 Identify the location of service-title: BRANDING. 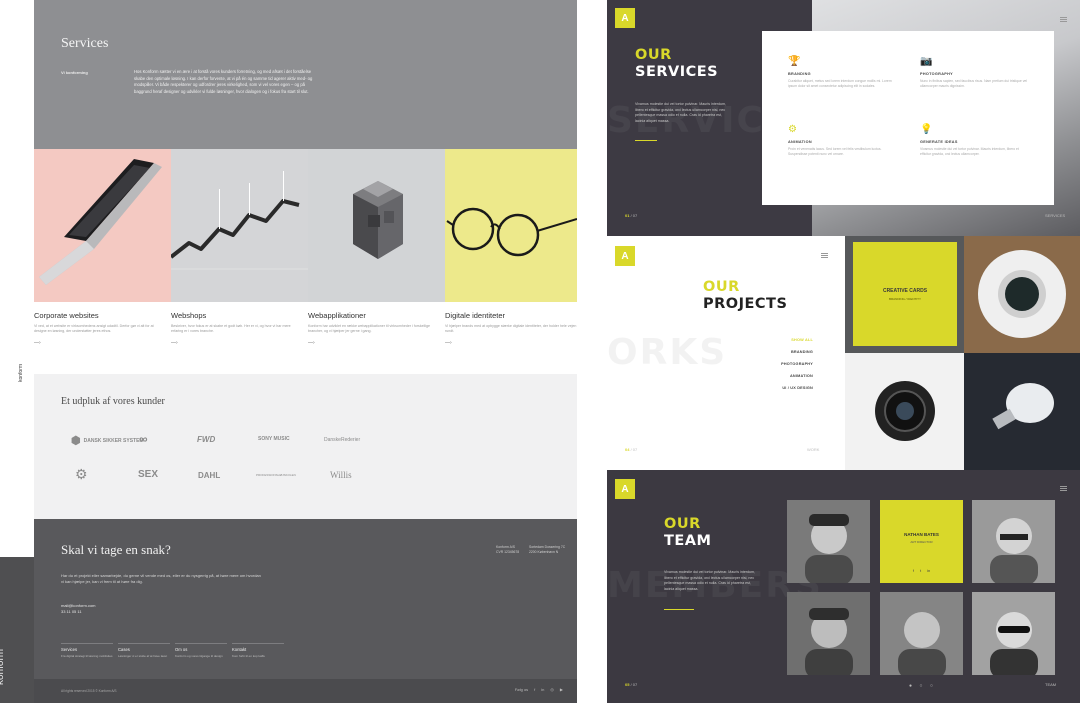
(799, 74).